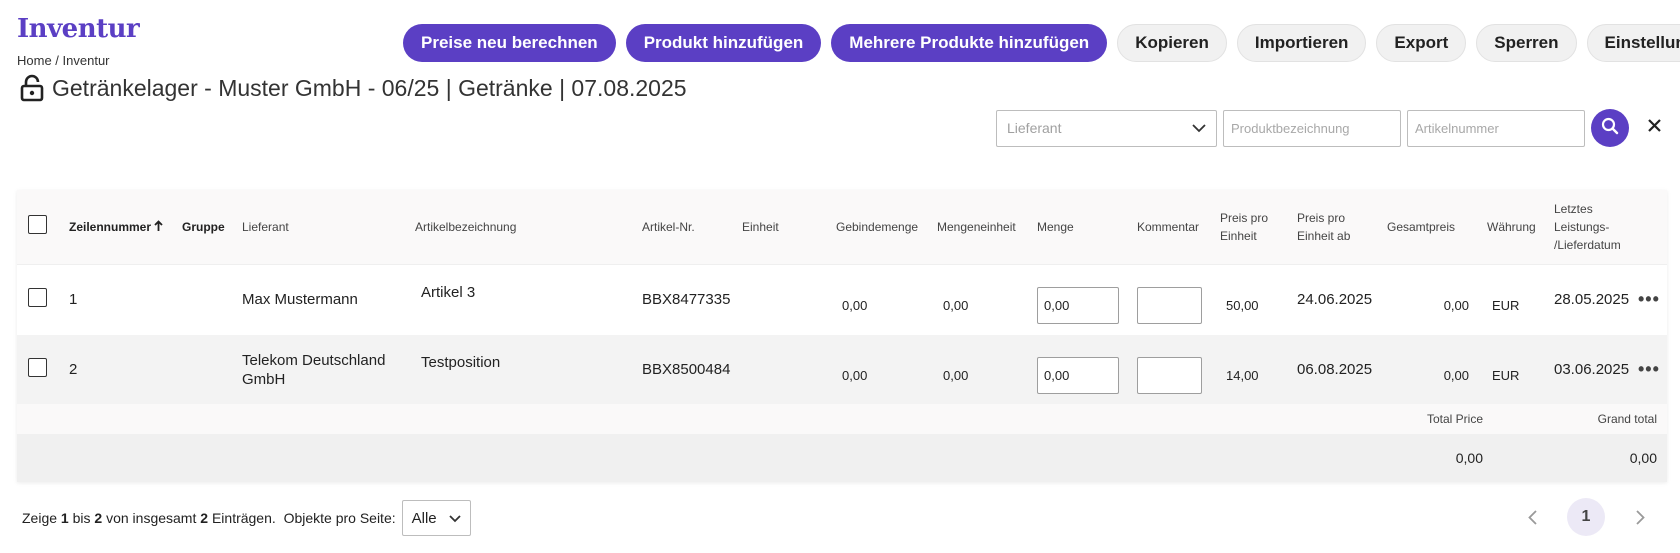  Describe the element at coordinates (987, 227) in the screenshot. I see `column-quantity-unit: Mengeneinheit` at that location.